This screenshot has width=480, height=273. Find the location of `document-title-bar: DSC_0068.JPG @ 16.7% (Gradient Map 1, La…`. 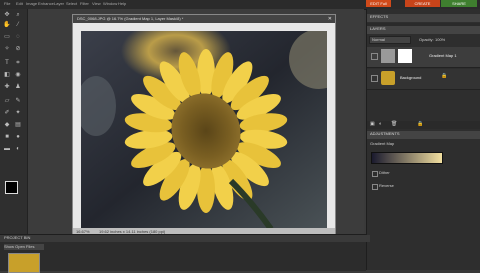

document-title-bar: DSC_0068.JPG @ 16.7% (Gradient Map 1, La… is located at coordinates (204, 19).